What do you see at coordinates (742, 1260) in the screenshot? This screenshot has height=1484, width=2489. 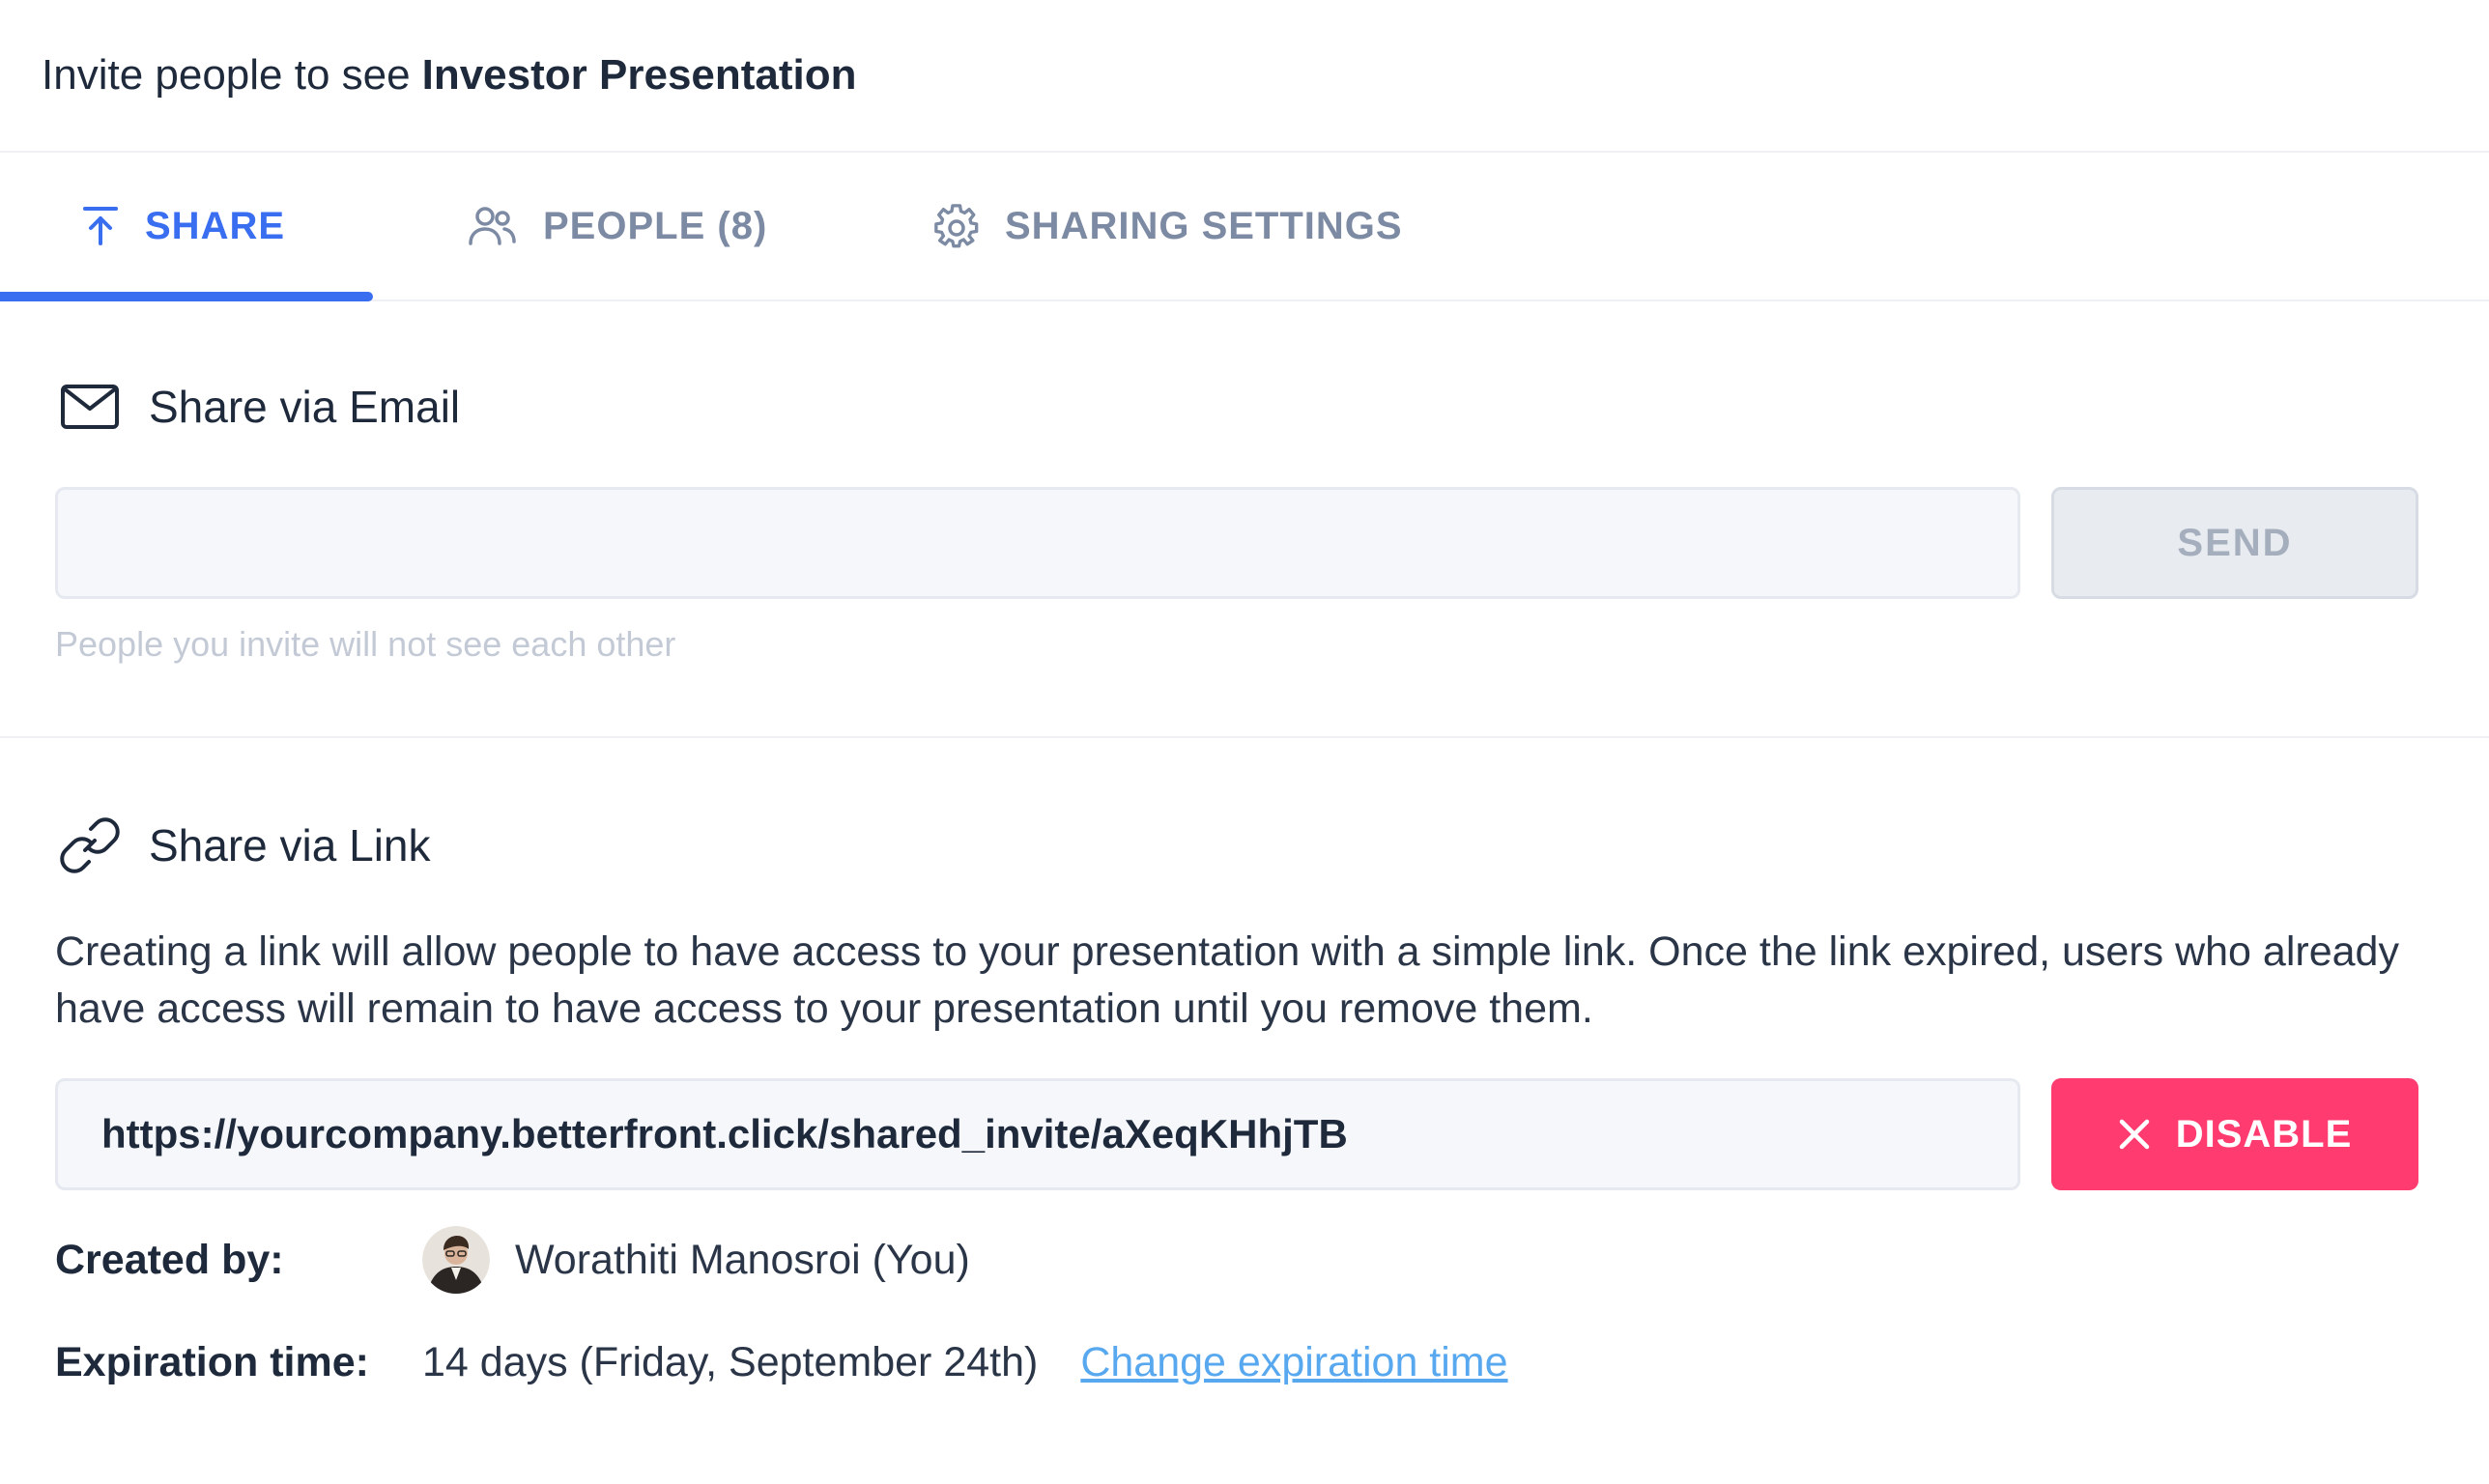 I see `created-by-name: Worathiti Manosroi (You)` at bounding box center [742, 1260].